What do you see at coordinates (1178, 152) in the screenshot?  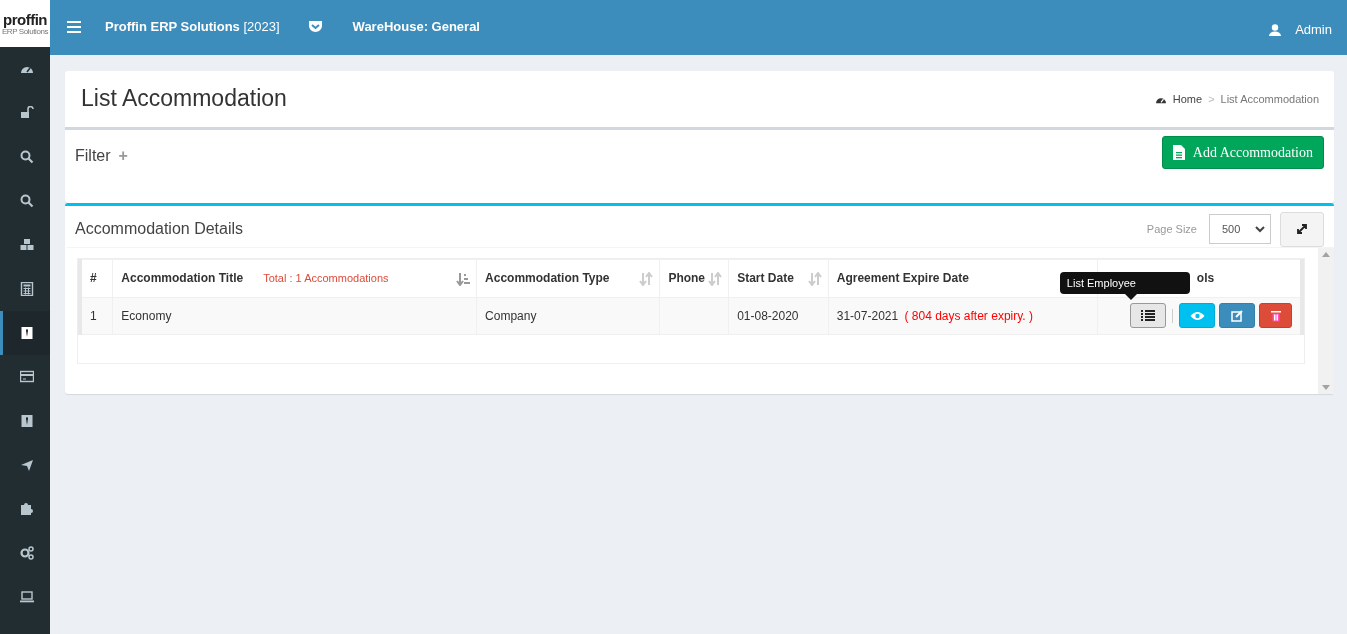 I see `document-icon` at bounding box center [1178, 152].